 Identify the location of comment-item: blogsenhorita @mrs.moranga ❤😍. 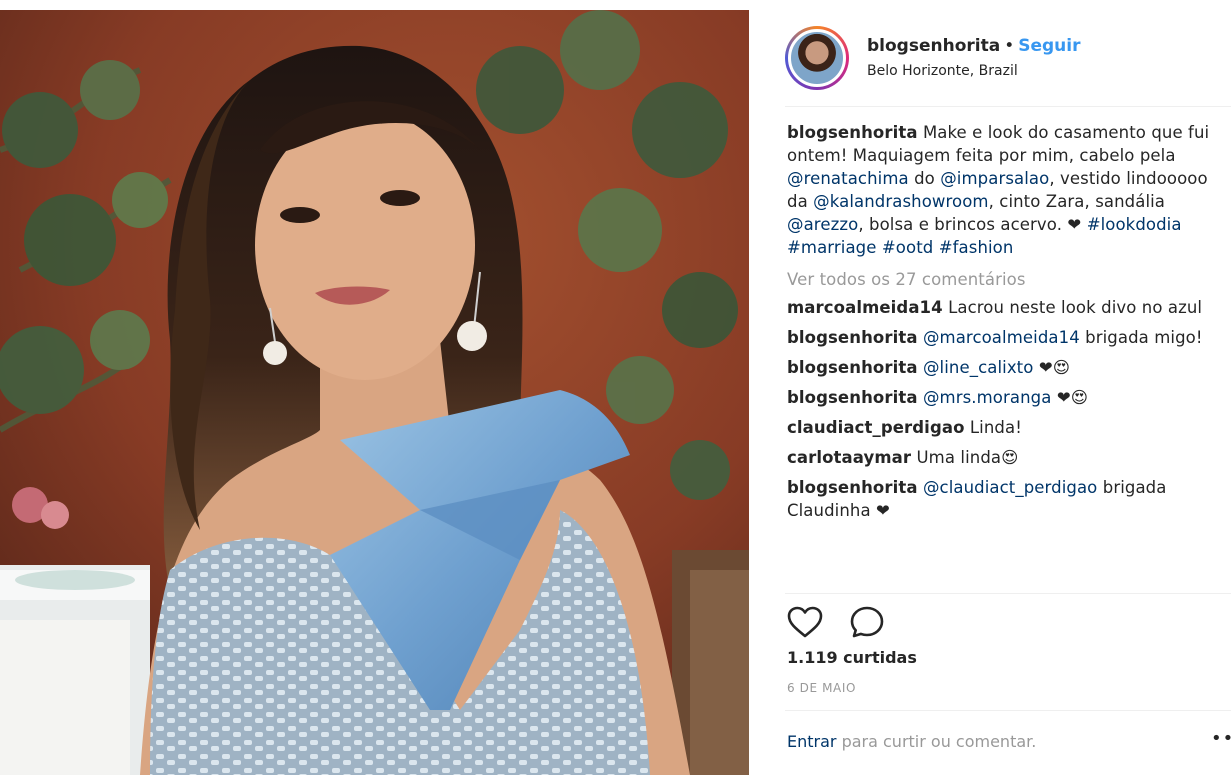
(1002, 397).